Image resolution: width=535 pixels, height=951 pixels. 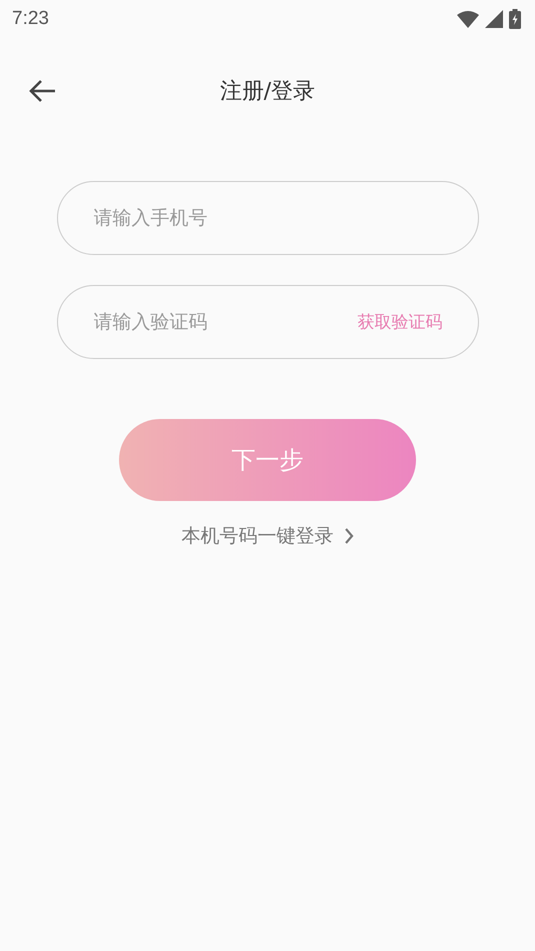 I want to click on status-time: 7:23, so click(x=30, y=19).